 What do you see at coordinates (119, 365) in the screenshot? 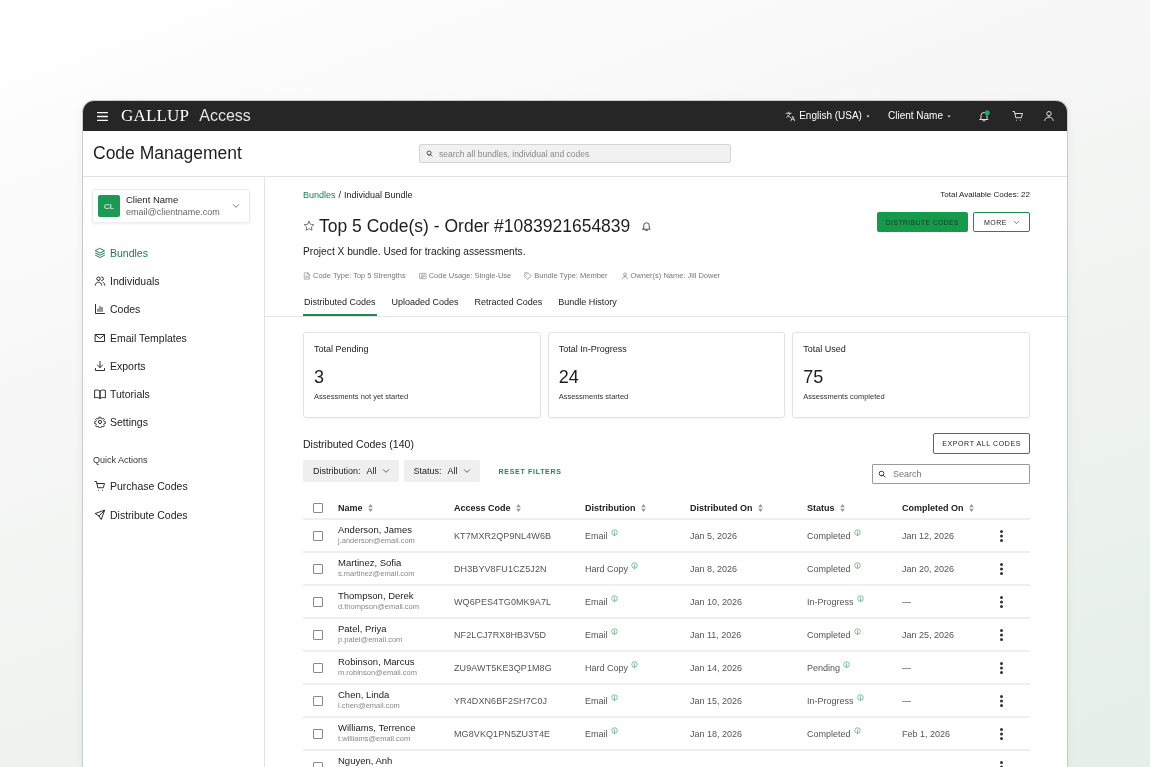
I see `sidebar-item: Exports` at bounding box center [119, 365].